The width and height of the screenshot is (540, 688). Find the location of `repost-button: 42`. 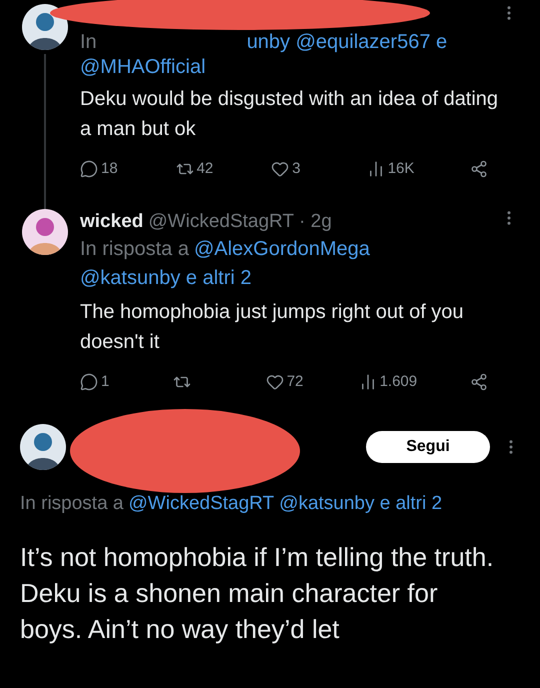

repost-button: 42 is located at coordinates (196, 169).